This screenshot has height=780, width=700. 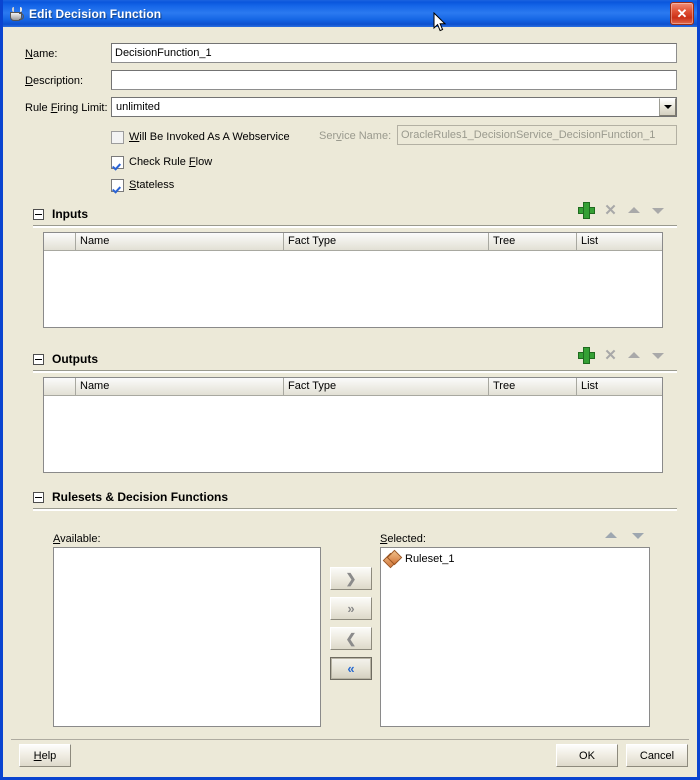 I want to click on check-rule-flow-label: Check Rule Flow, so click(x=171, y=161).